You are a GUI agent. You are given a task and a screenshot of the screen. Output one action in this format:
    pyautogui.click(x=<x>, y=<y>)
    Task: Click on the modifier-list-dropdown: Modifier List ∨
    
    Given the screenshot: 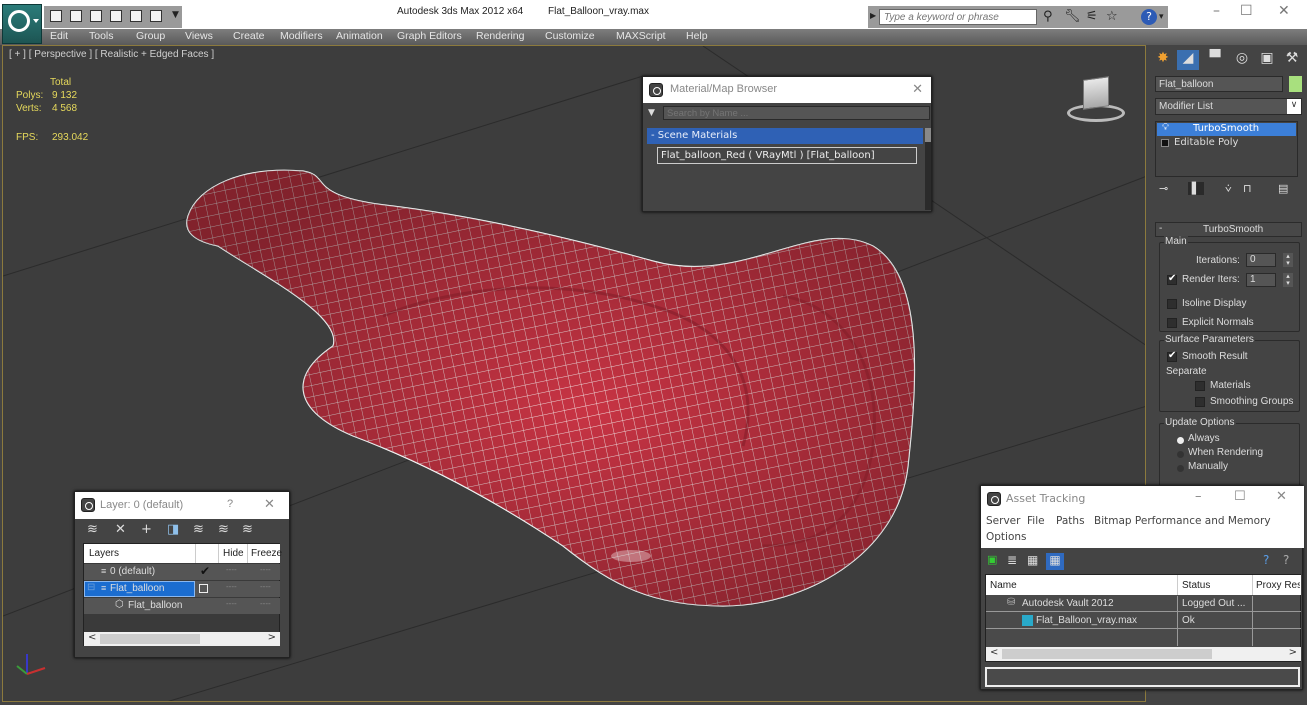 What is the action you would take?
    pyautogui.click(x=1228, y=106)
    